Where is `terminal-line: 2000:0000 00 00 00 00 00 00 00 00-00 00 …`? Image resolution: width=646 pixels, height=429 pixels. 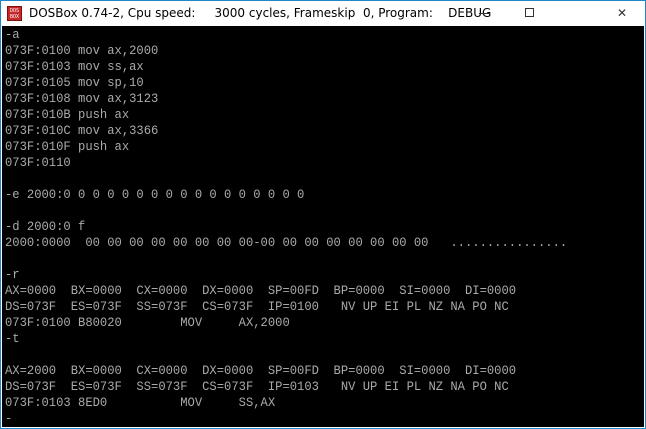 terminal-line: 2000:0000 00 00 00 00 00 00 00 00-00 00 … is located at coordinates (286, 242).